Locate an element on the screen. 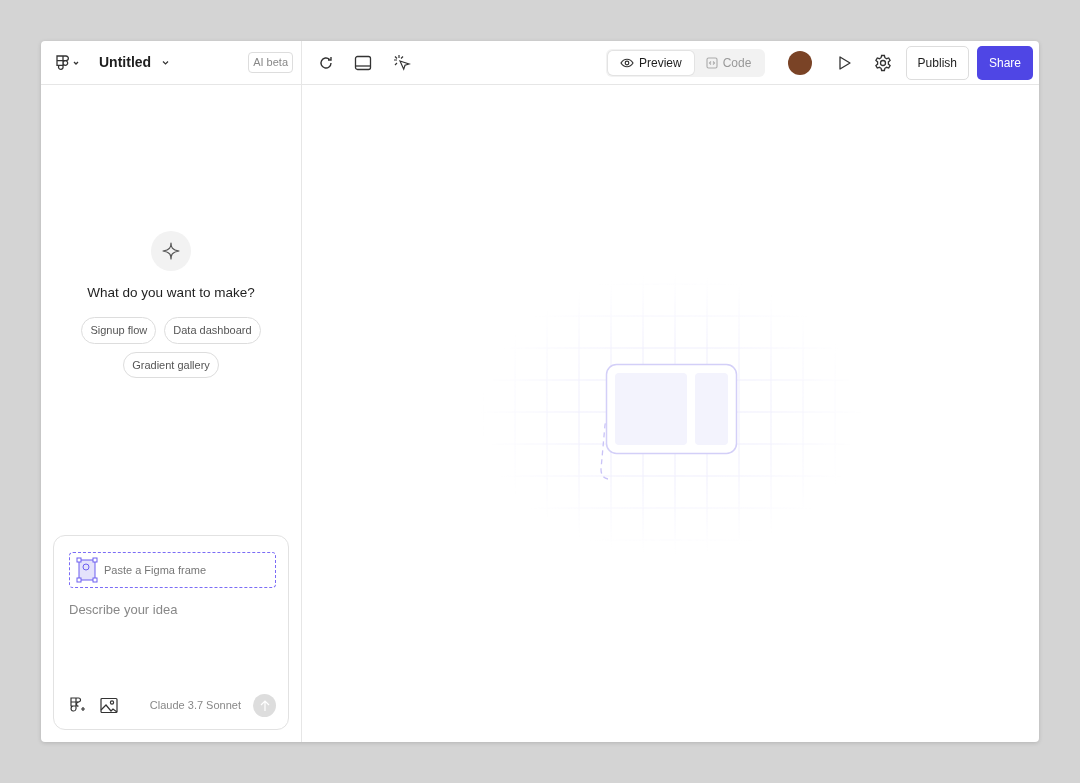 The width and height of the screenshot is (1080, 783). figma-plus-icon is located at coordinates (77, 705).